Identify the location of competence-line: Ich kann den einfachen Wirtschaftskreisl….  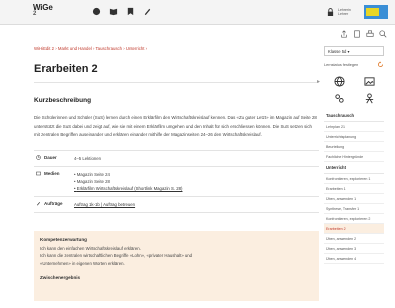
(90, 248).